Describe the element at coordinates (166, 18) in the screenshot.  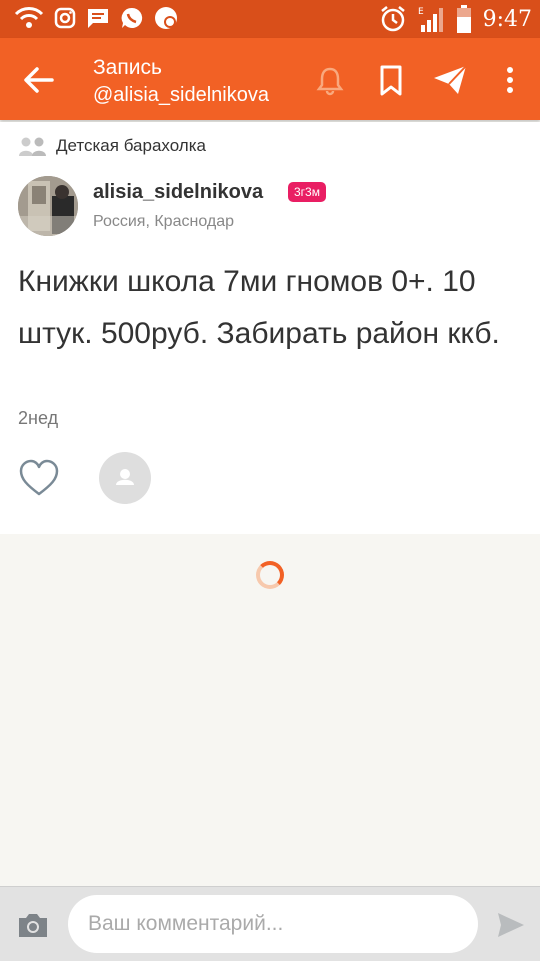
I see `notification-icon` at that location.